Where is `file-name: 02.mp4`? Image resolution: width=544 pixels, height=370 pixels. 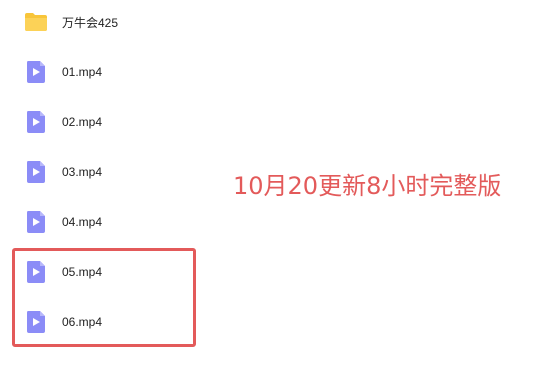
file-name: 02.mp4 is located at coordinates (82, 122).